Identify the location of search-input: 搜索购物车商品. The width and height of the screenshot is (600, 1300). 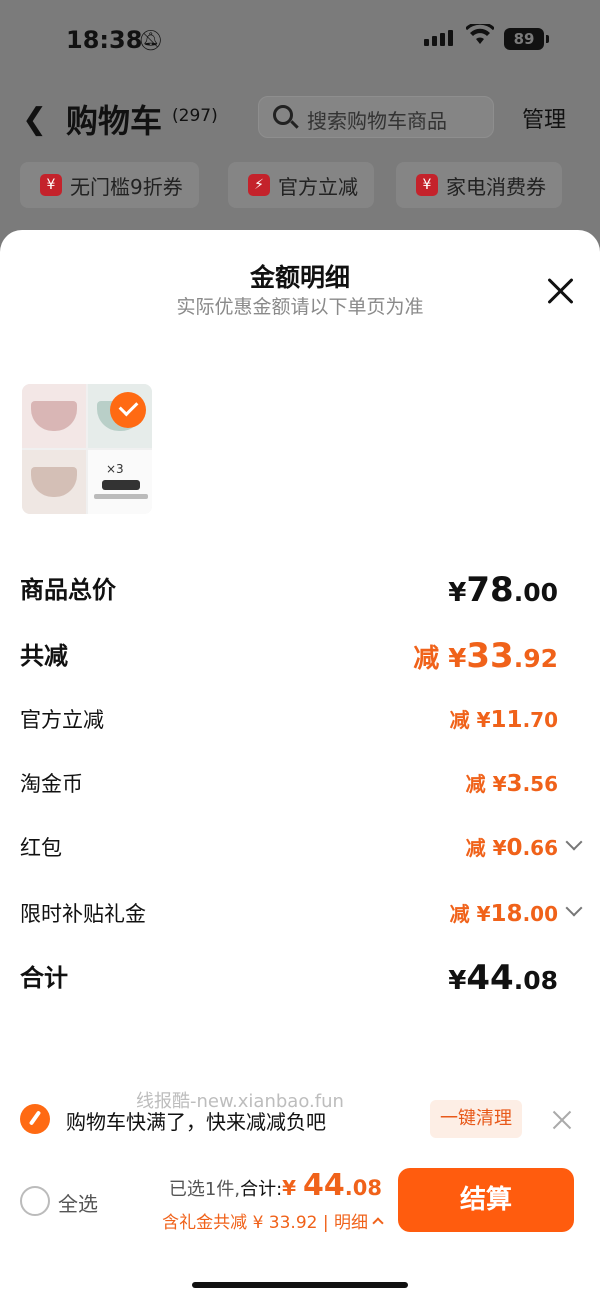
(376, 117).